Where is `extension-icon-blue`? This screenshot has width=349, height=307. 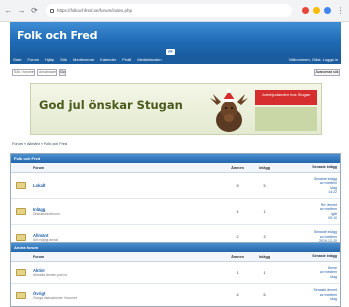
extension-icon-blue is located at coordinates (327, 10).